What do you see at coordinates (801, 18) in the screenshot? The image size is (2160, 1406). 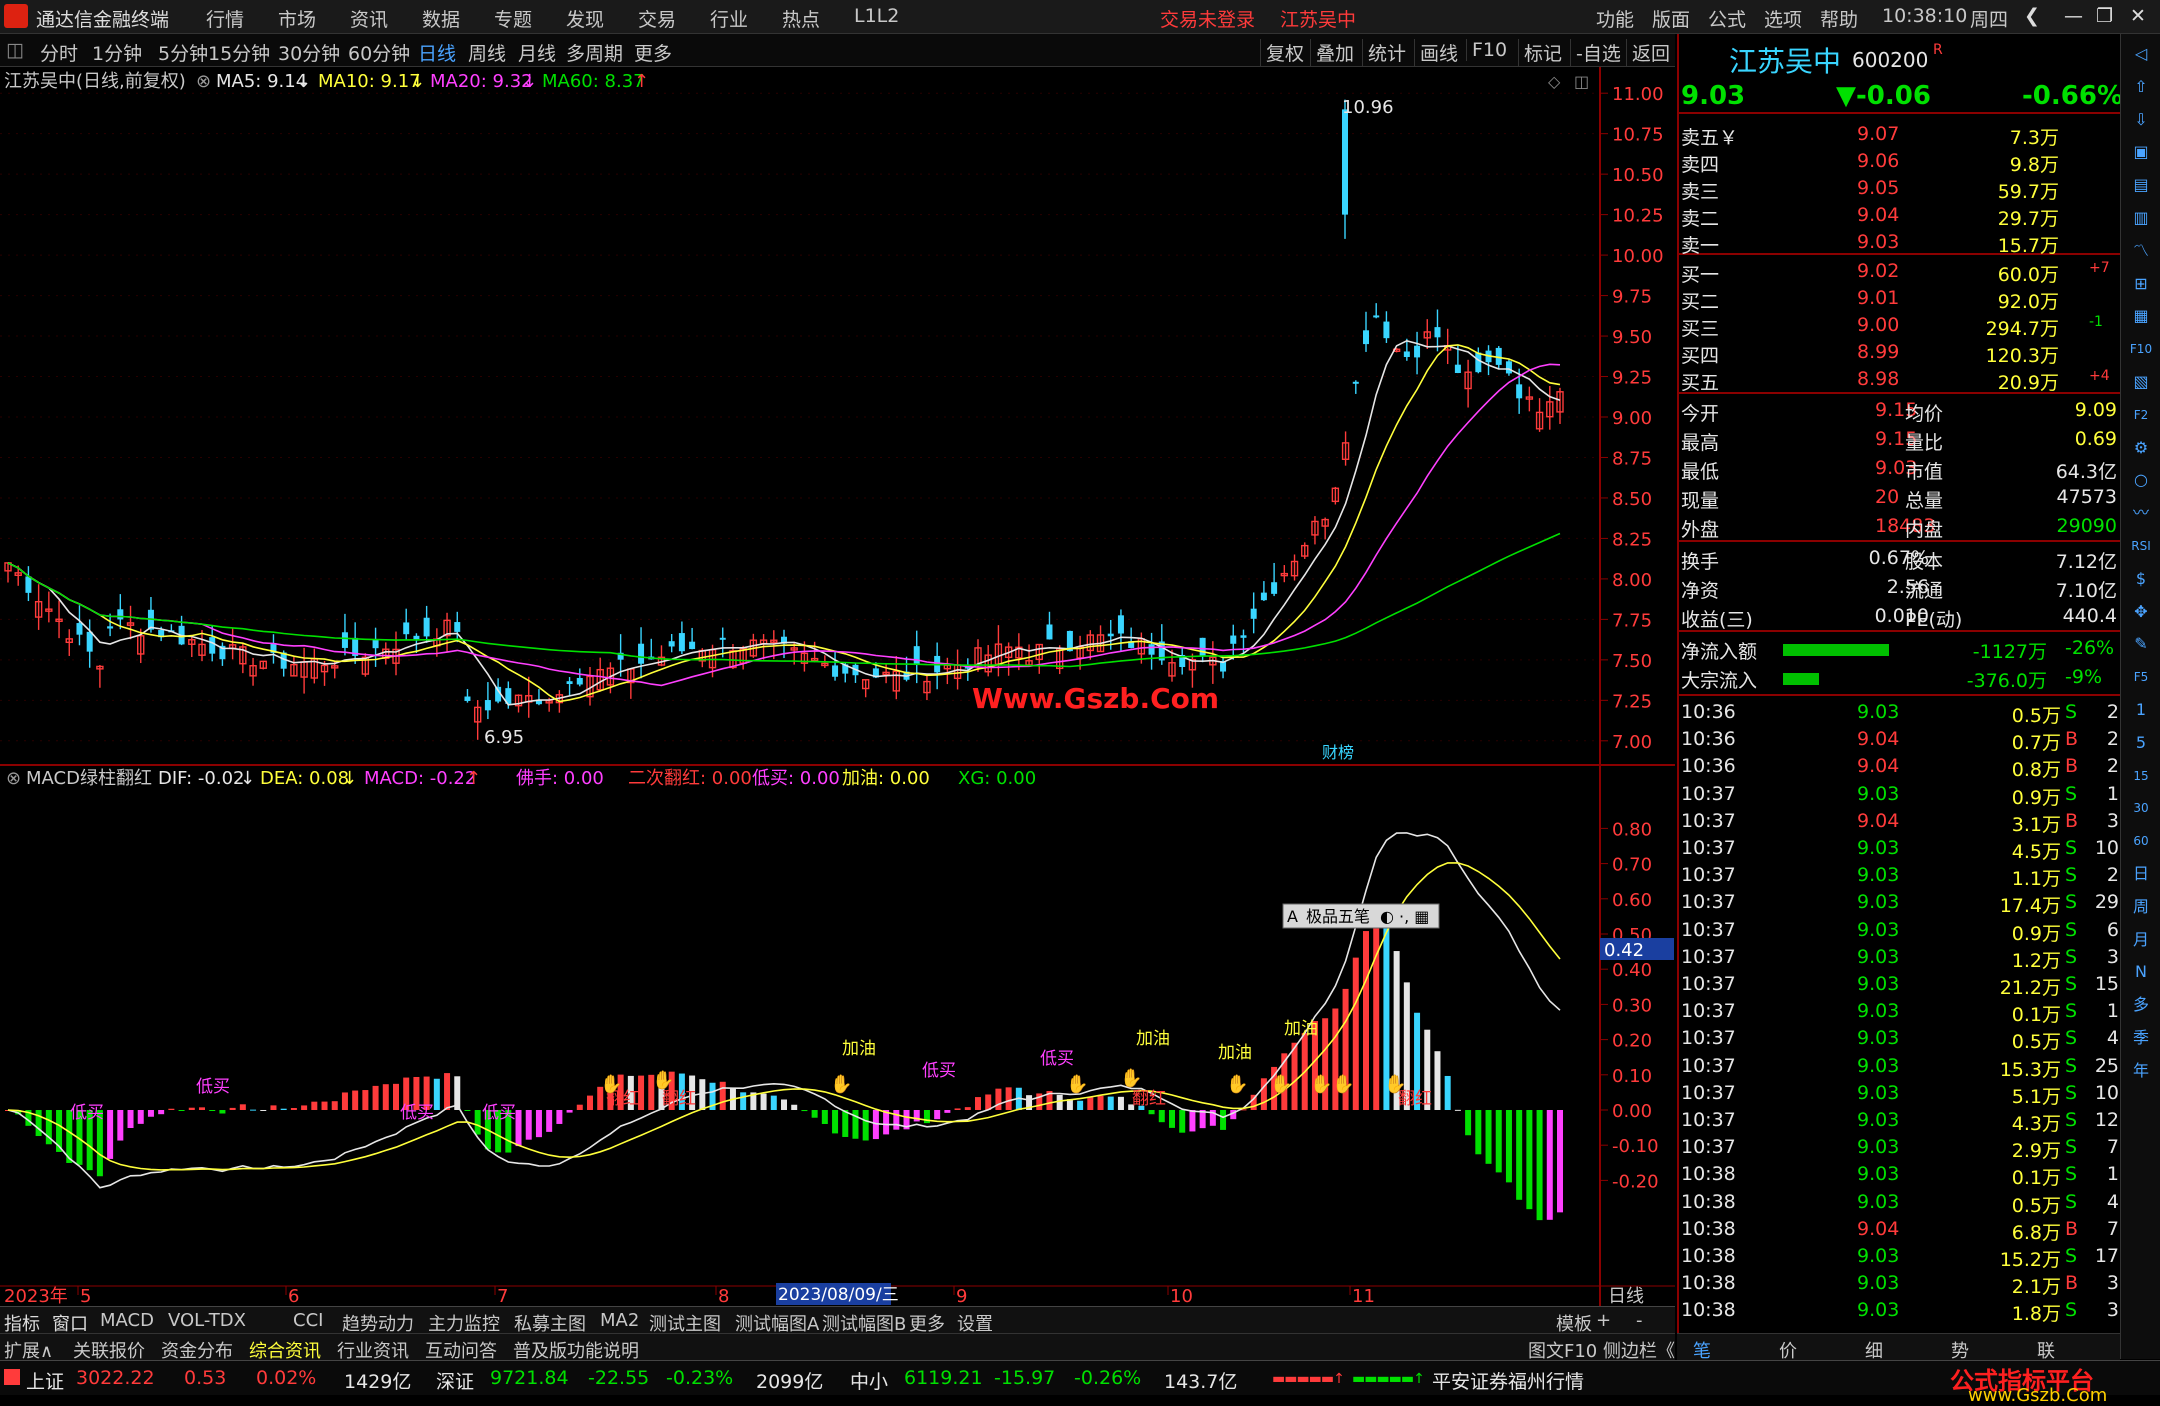 I see `menu-hot: 热点` at bounding box center [801, 18].